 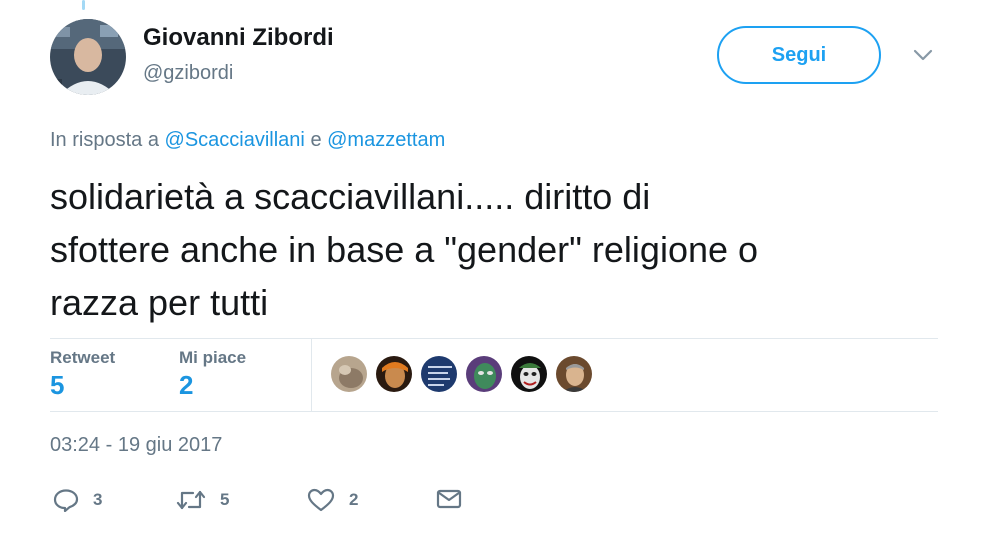 I want to click on reply-icon, so click(x=66, y=500).